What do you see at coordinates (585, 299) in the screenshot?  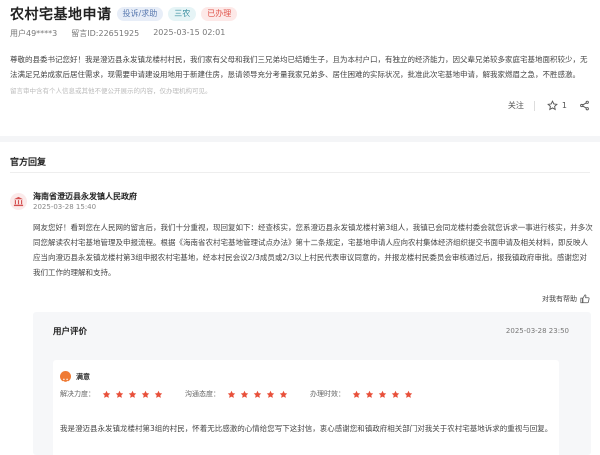 I see `thumbs-up-icon` at bounding box center [585, 299].